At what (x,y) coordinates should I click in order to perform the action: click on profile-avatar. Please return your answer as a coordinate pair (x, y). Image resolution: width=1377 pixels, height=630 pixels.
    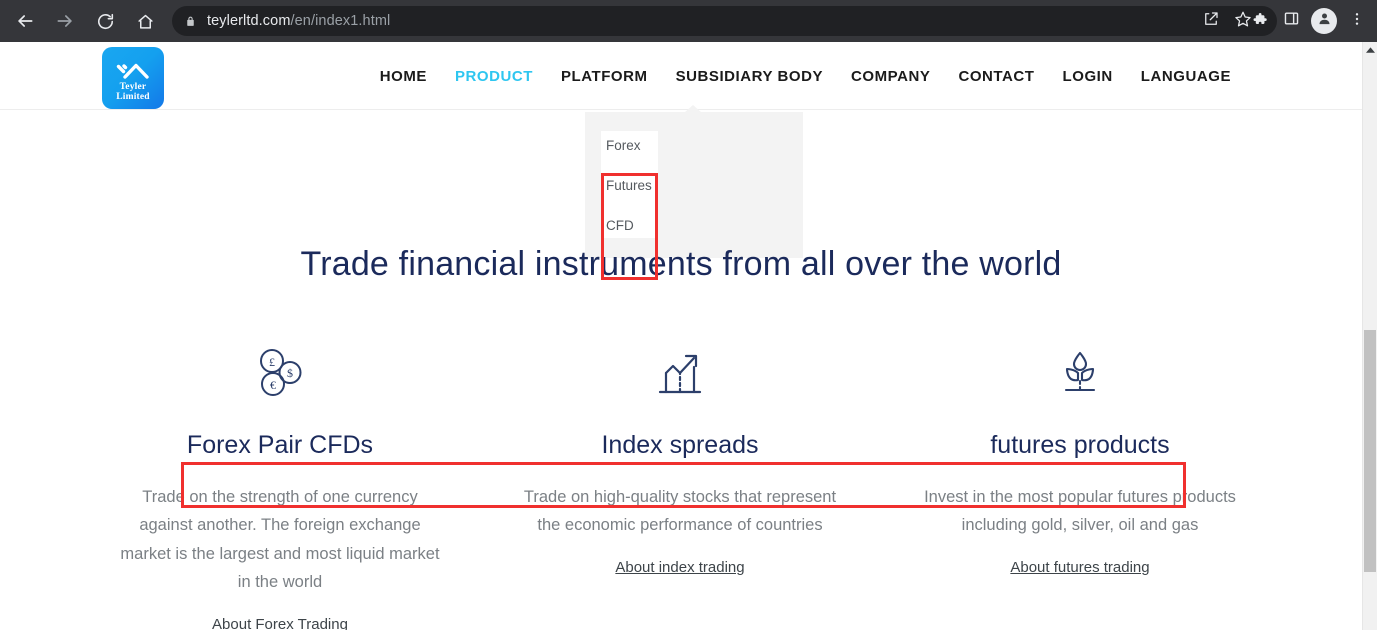
    Looking at the image, I should click on (1324, 21).